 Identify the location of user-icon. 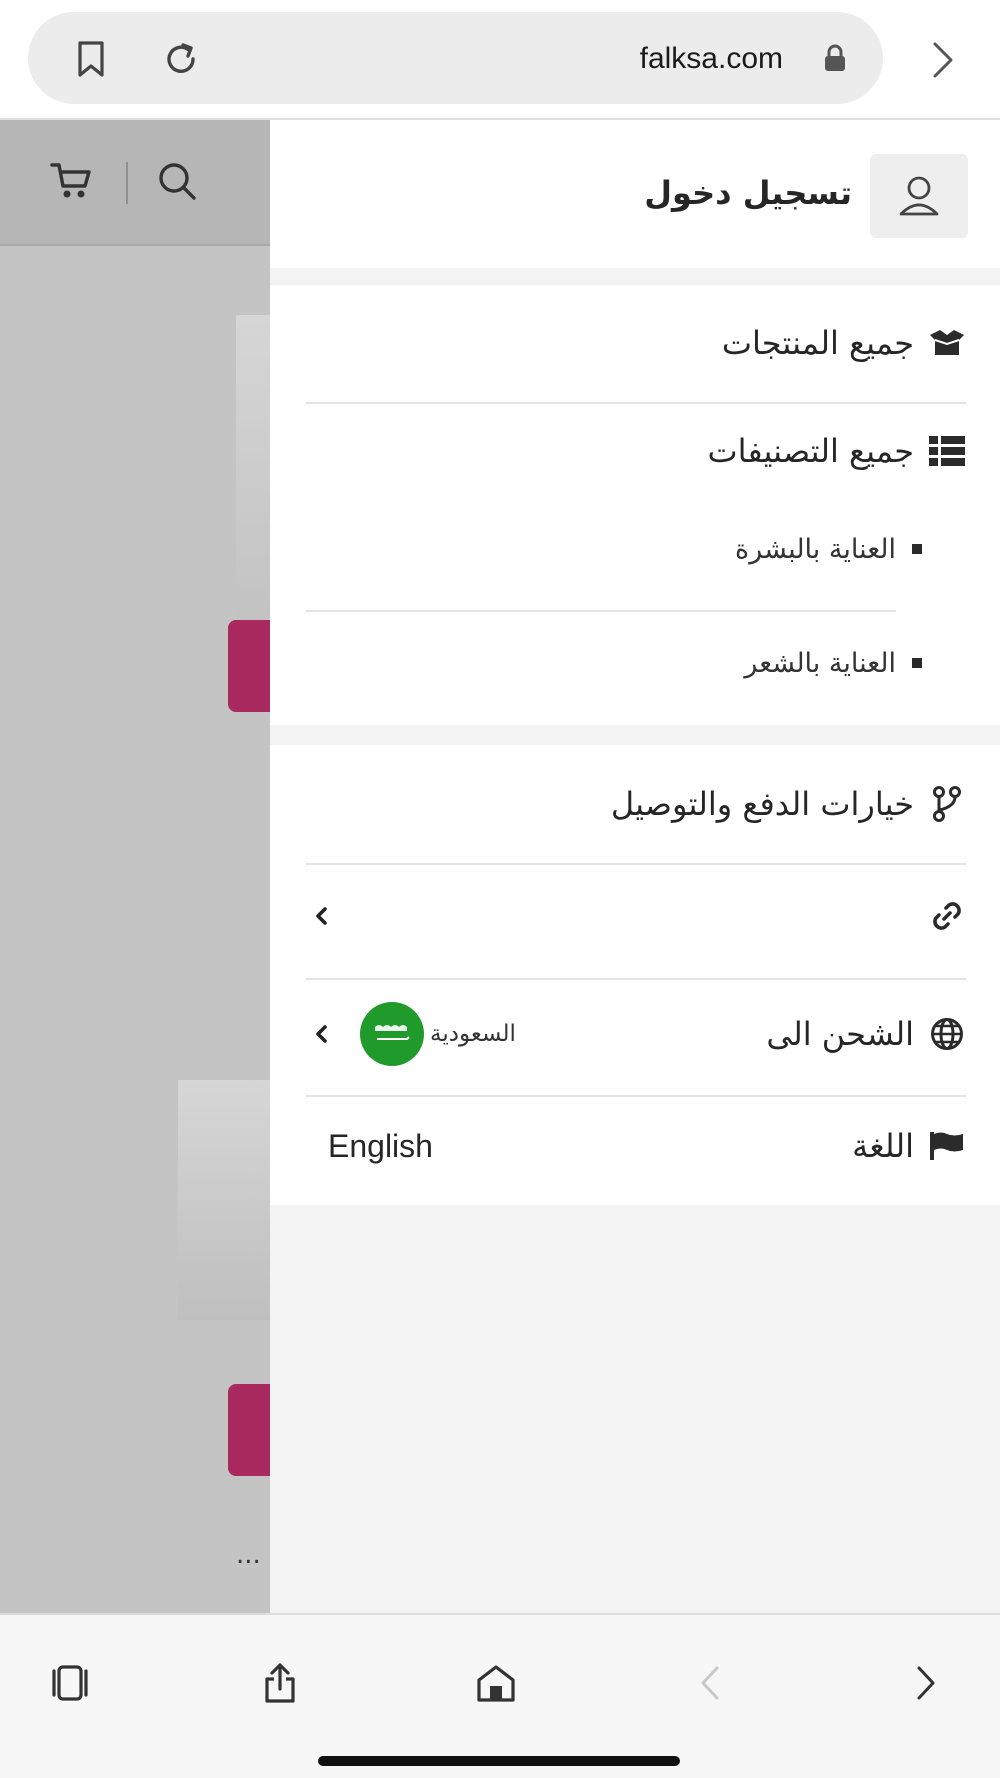
(919, 196).